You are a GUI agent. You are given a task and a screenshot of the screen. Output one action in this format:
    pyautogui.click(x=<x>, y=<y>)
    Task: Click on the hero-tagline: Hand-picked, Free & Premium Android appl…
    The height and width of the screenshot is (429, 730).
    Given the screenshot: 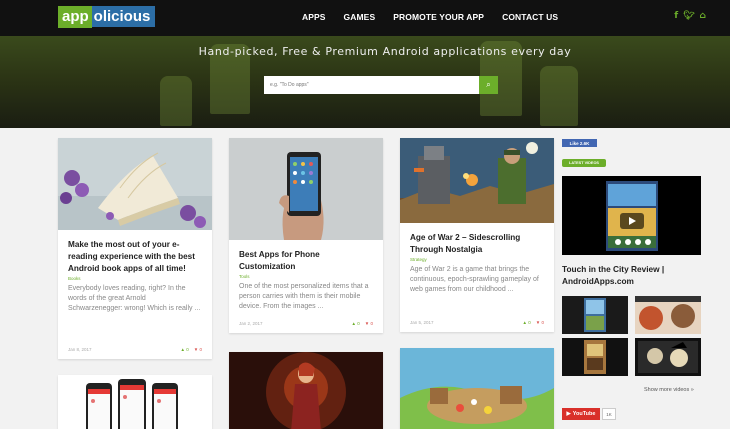 What is the action you would take?
    pyautogui.click(x=385, y=51)
    